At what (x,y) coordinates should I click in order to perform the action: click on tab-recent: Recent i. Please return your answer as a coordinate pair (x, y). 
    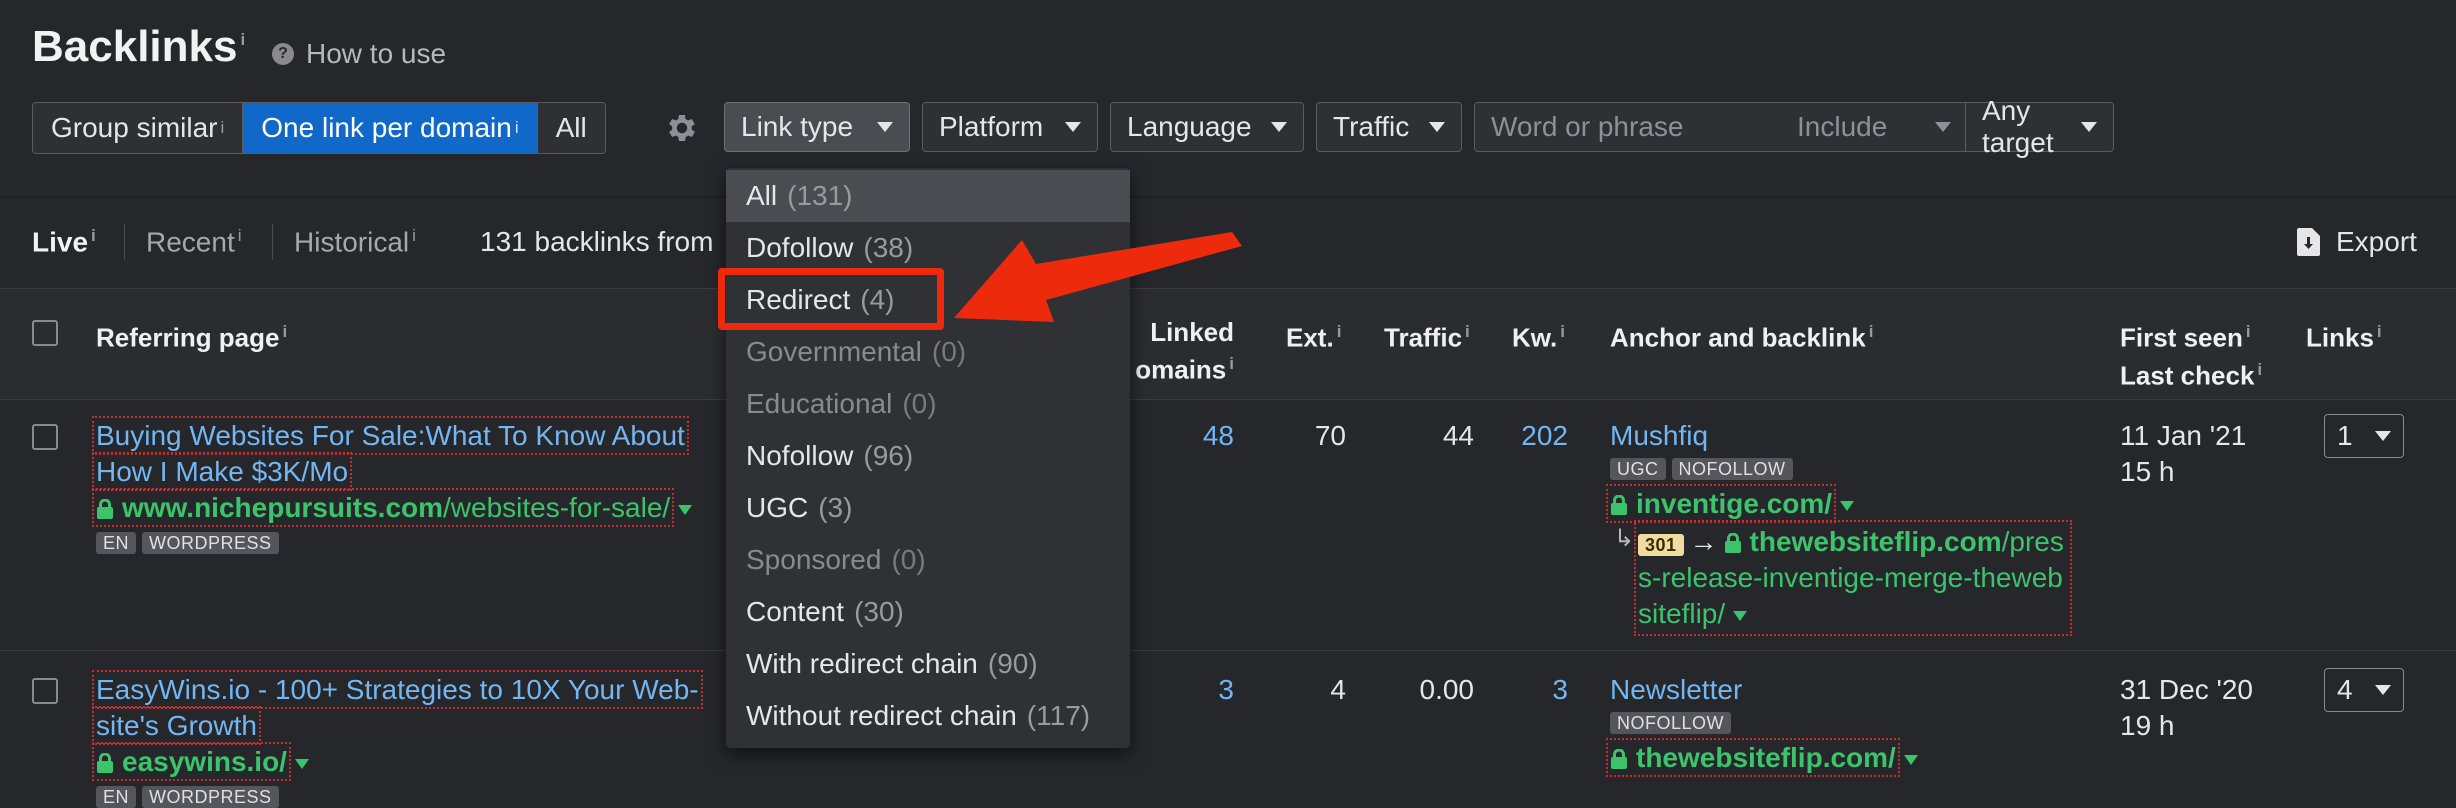
    Looking at the image, I should click on (194, 242).